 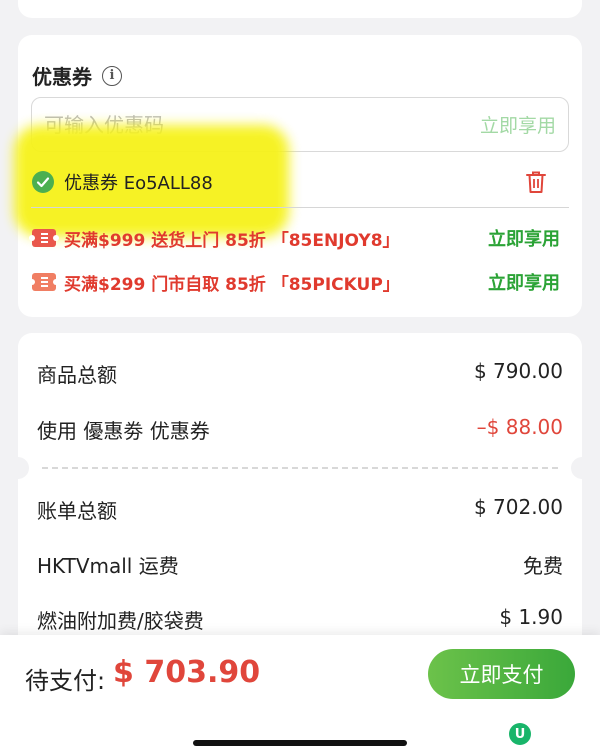 What do you see at coordinates (138, 183) in the screenshot?
I see `applied-coupon-label: 优惠券 Eo5ALL88` at bounding box center [138, 183].